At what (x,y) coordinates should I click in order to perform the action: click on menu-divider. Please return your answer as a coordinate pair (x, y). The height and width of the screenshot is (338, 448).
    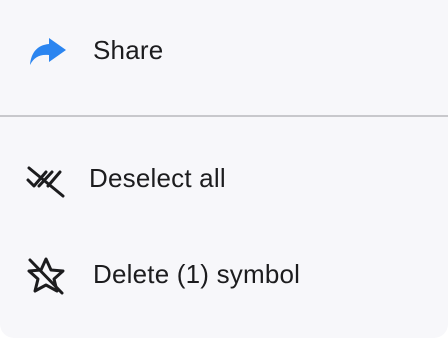
    Looking at the image, I should click on (224, 116).